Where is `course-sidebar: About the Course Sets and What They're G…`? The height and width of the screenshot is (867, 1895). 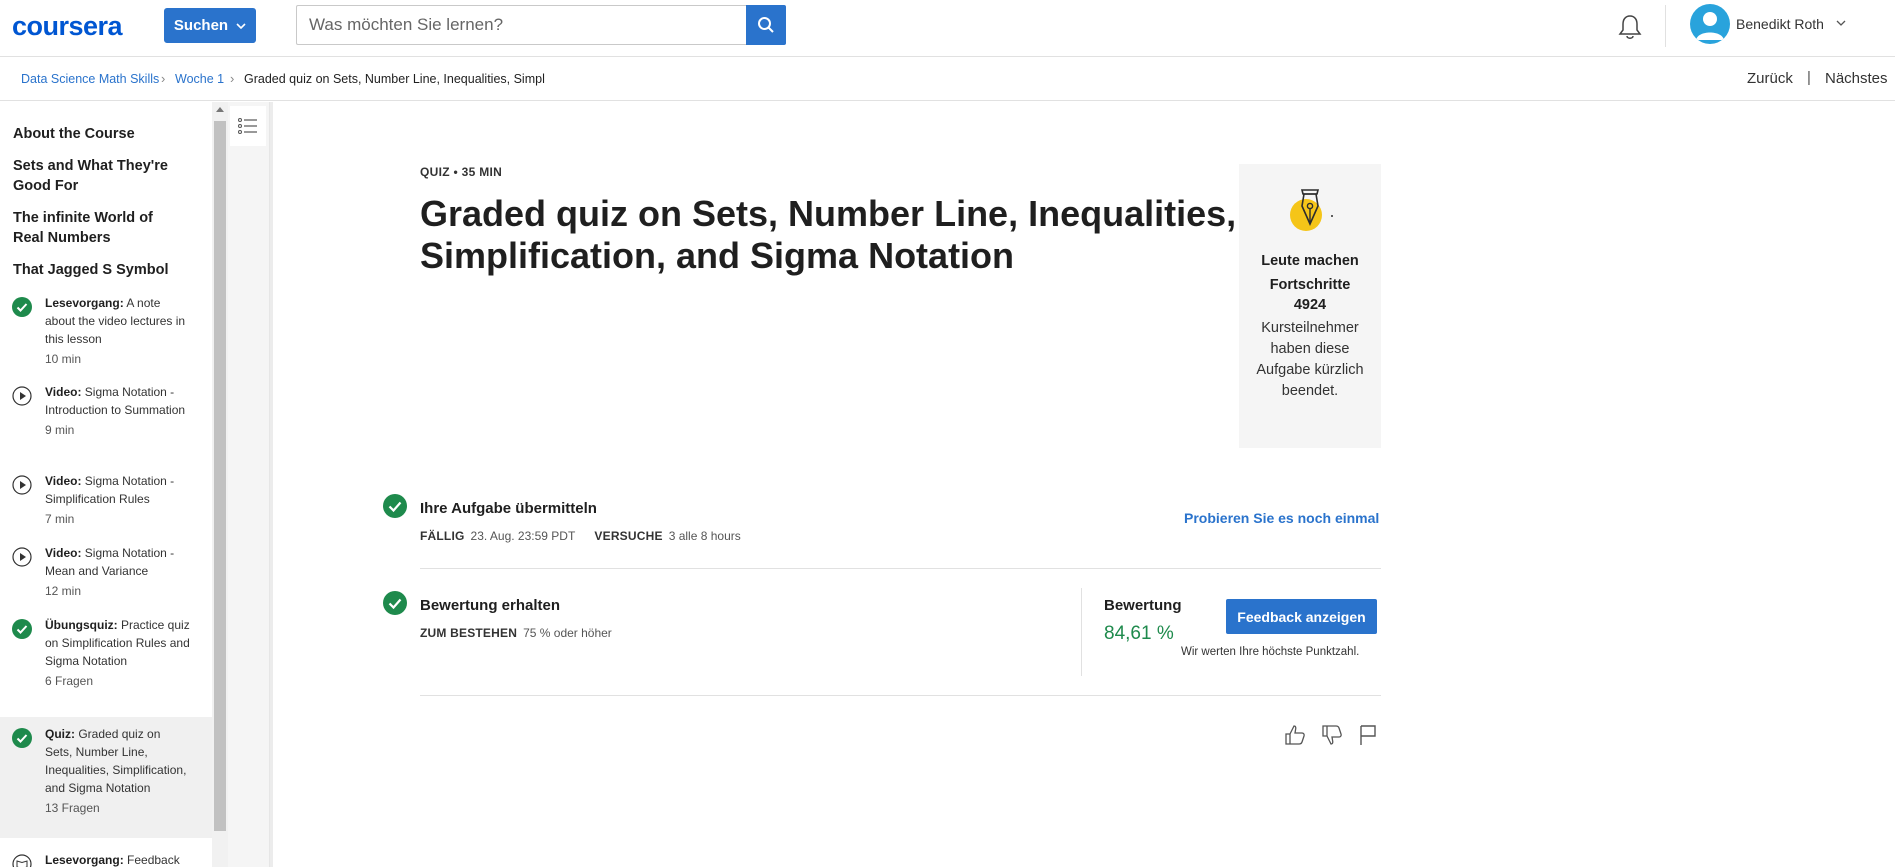
course-sidebar: About the Course Sets and What They're G… is located at coordinates (106, 484).